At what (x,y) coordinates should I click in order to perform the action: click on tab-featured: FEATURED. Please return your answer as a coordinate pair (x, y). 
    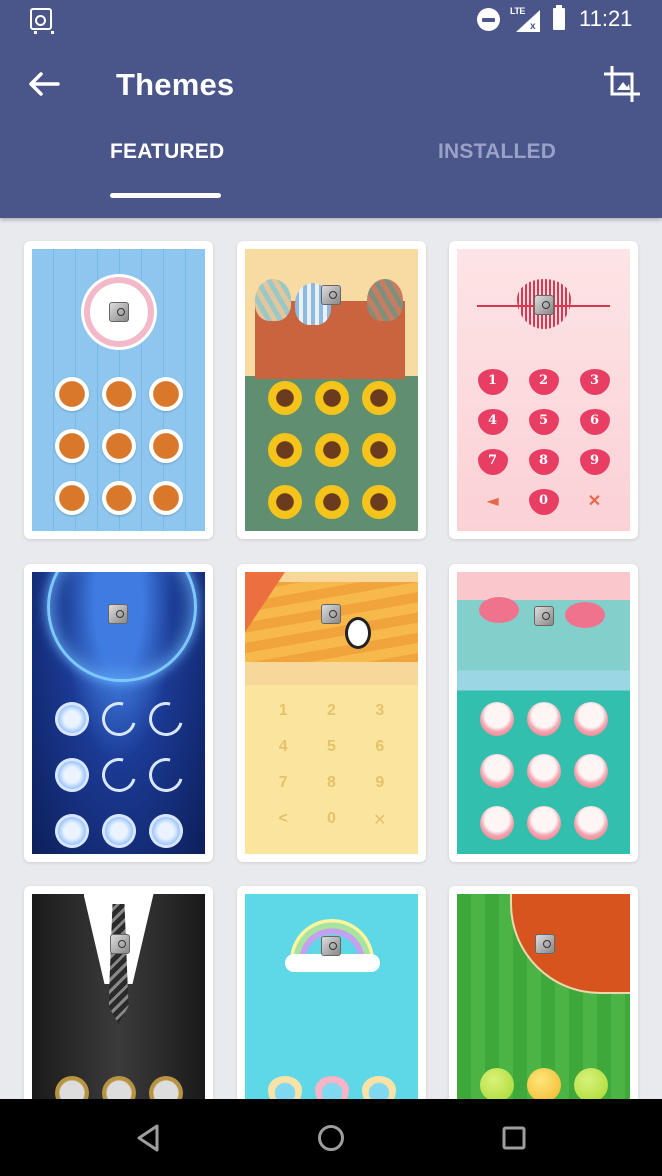
    Looking at the image, I should click on (167, 170).